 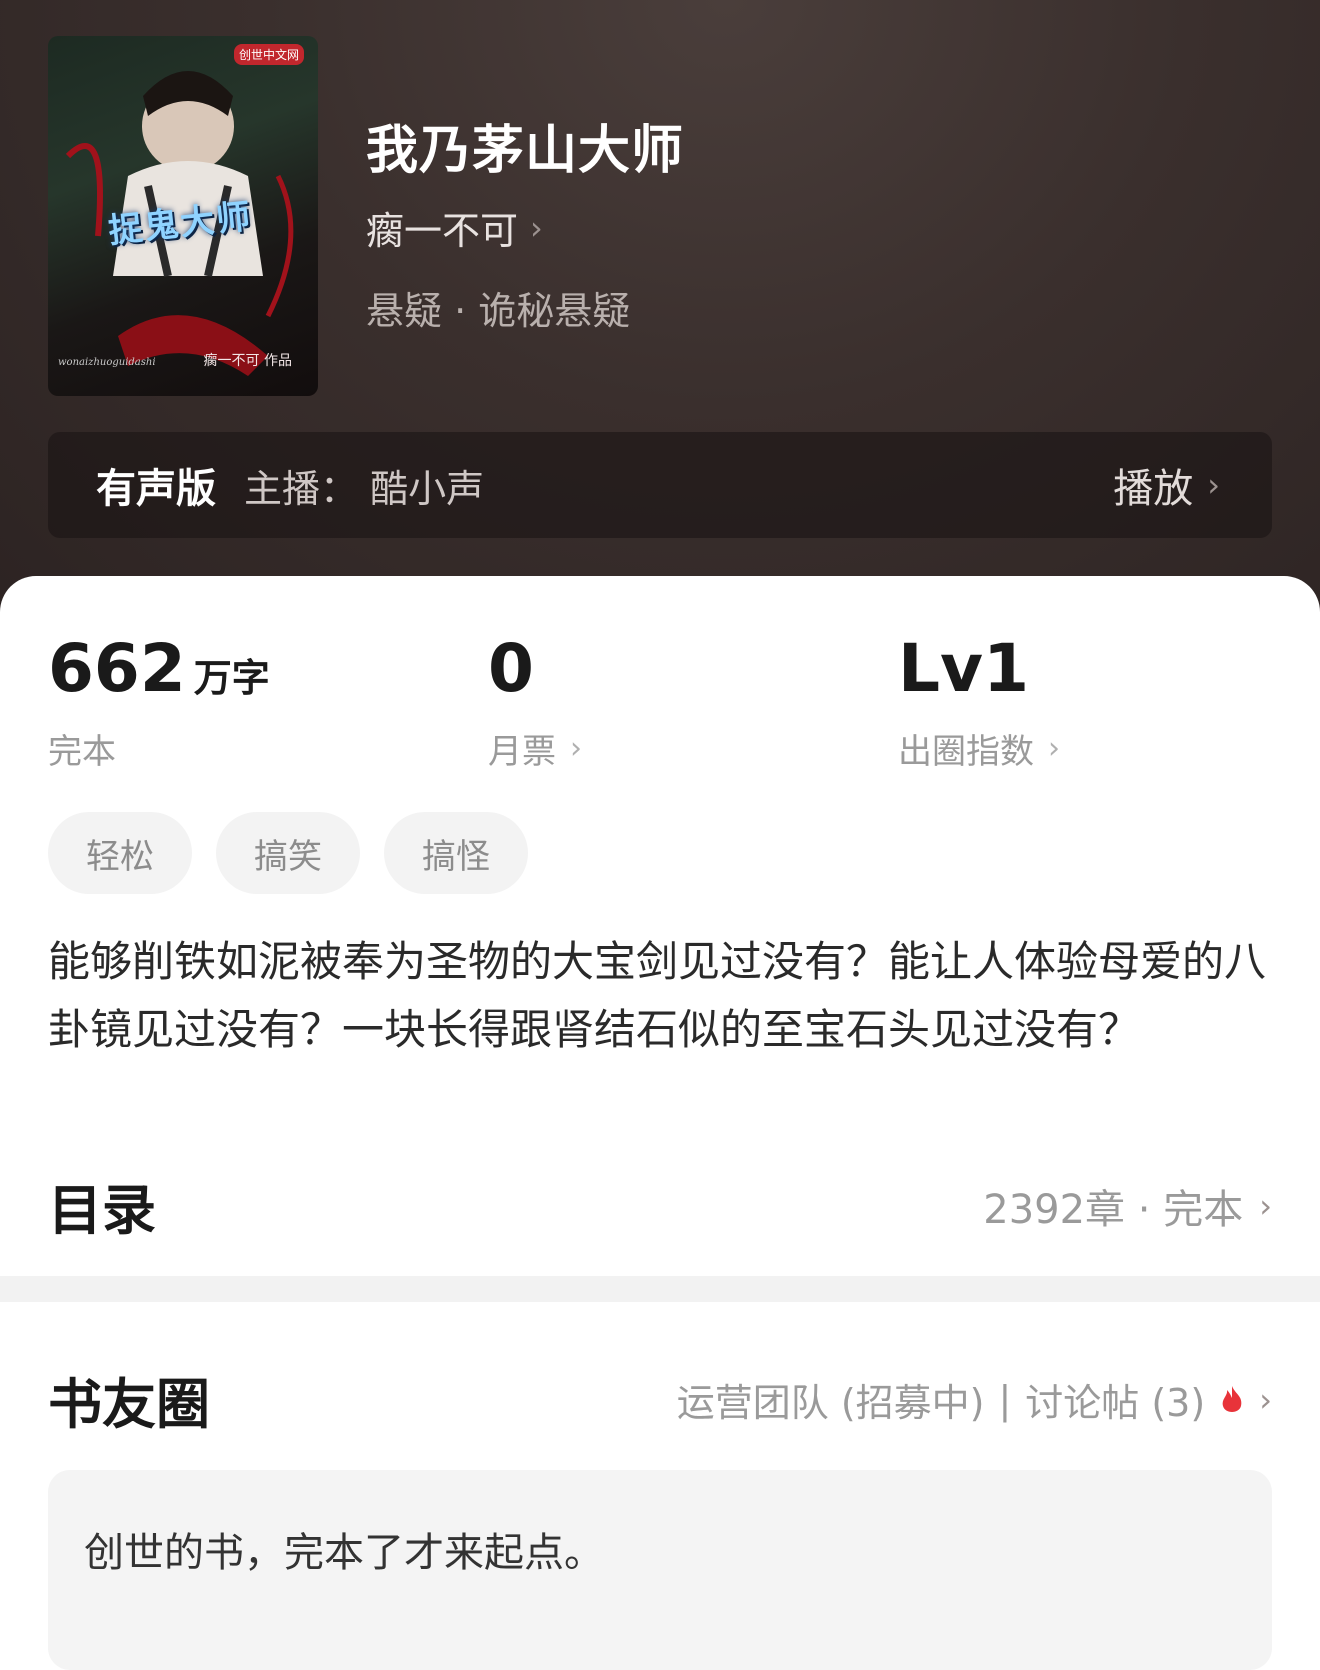 What do you see at coordinates (660, 1570) in the screenshot?
I see `post-preview: 创世的书，完本了才来起点。` at bounding box center [660, 1570].